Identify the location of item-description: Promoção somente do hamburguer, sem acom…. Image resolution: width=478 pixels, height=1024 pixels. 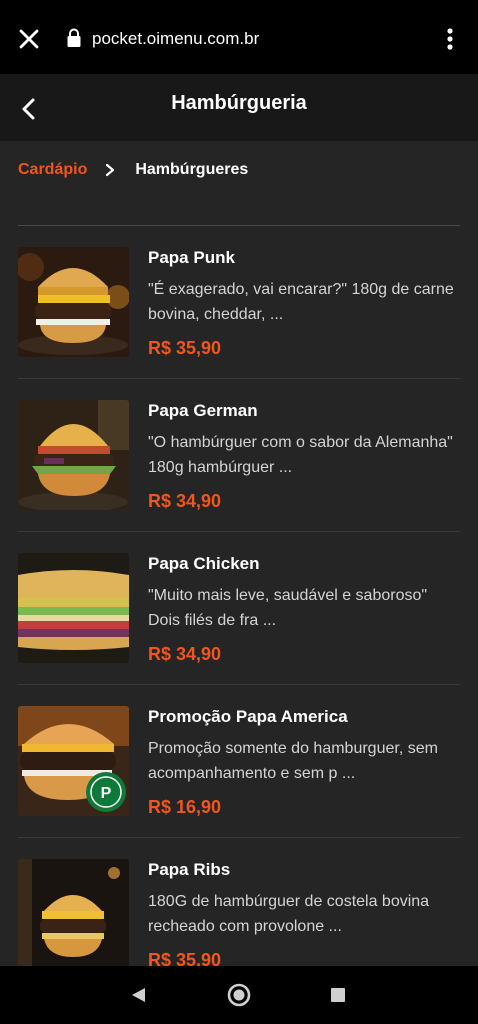
(293, 761).